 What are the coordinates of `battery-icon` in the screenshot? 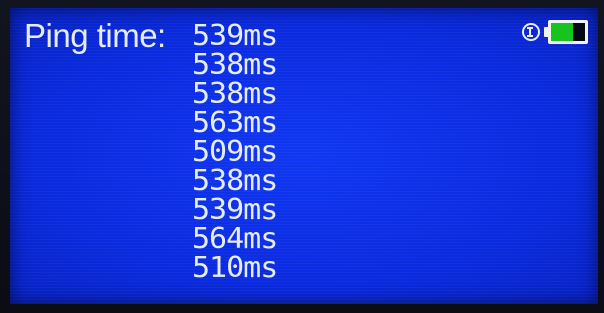 It's located at (566, 32).